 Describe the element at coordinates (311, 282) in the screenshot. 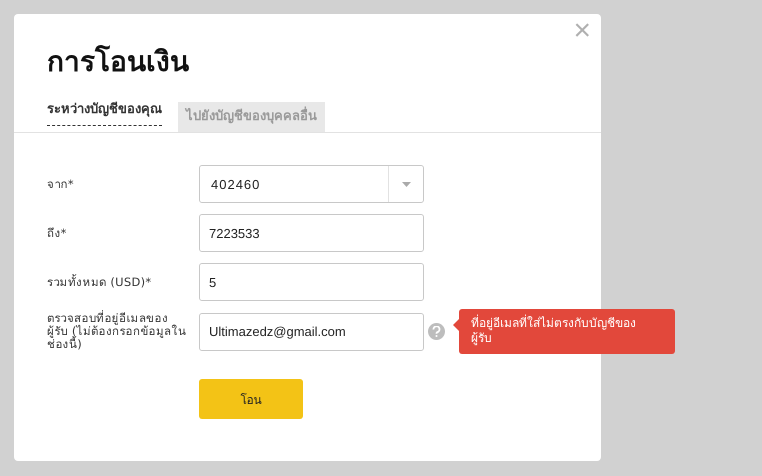

I see `input-field: 5` at that location.